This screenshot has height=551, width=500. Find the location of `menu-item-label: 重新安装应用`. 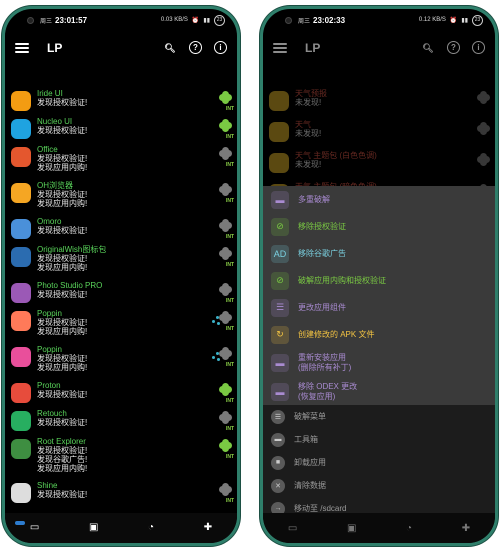

menu-item-label: 重新安装应用 is located at coordinates (322, 357).